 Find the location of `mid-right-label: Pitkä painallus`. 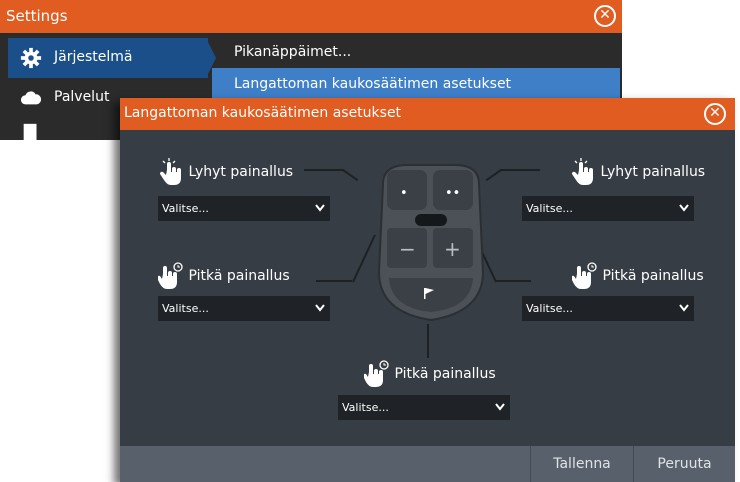

mid-right-label: Pitkä painallus is located at coordinates (638, 276).